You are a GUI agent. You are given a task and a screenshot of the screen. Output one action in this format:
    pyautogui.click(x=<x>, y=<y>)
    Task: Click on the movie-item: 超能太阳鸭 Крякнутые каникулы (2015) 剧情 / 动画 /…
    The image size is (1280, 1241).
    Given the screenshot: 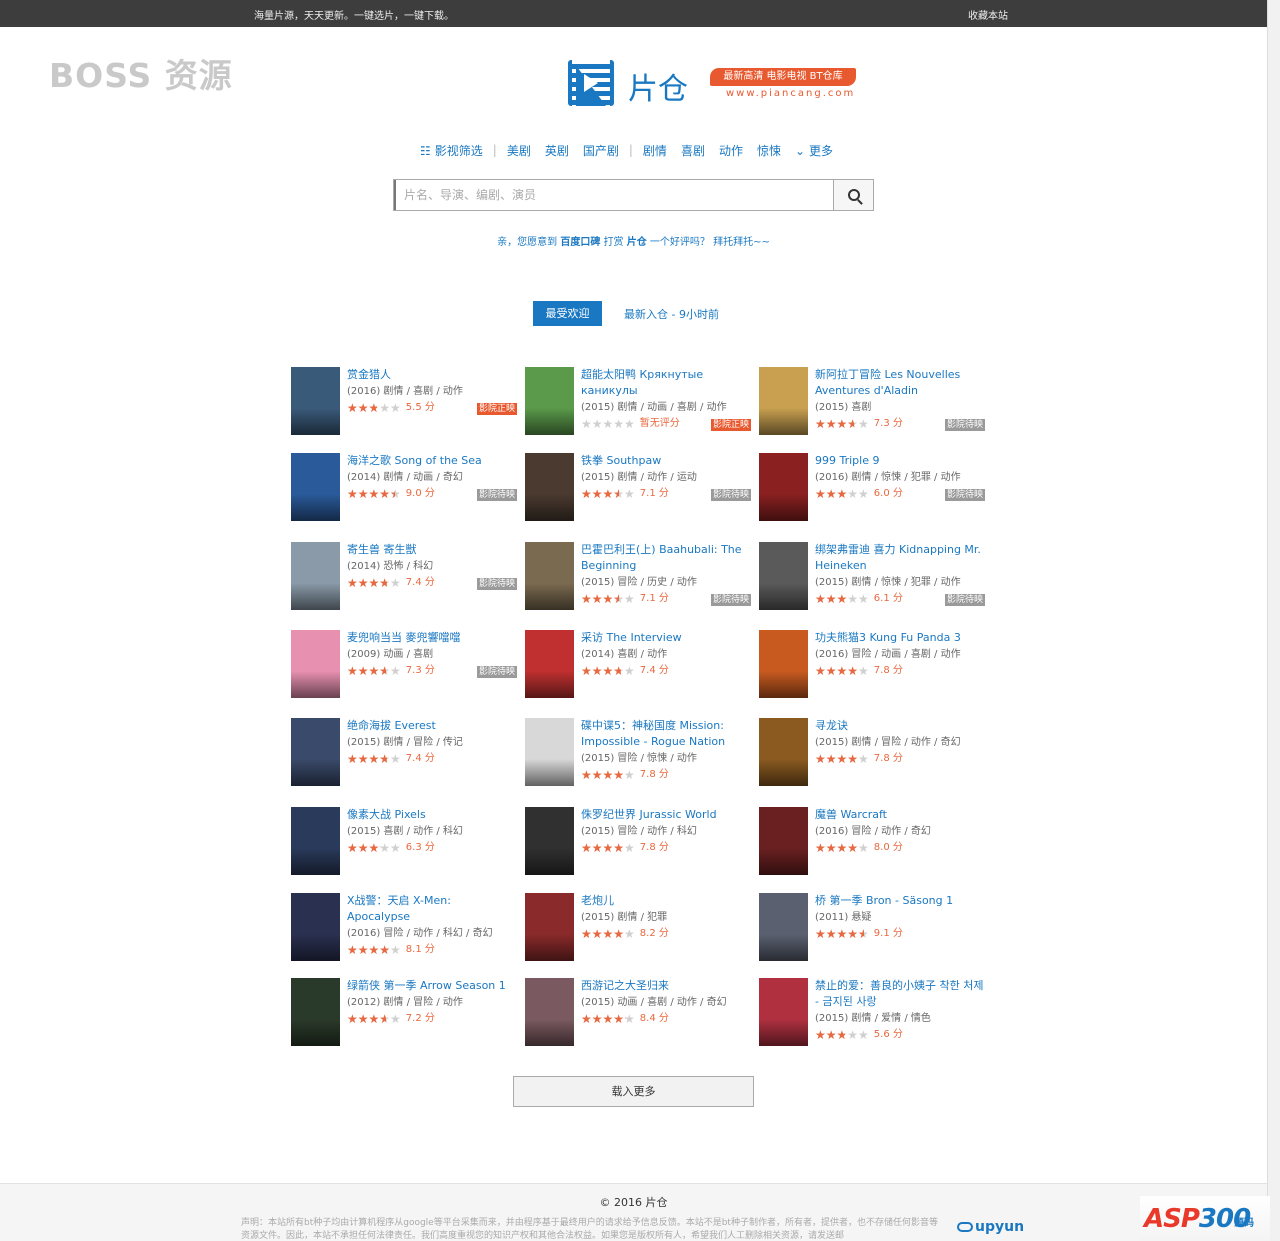 What is the action you would take?
    pyautogui.click(x=638, y=407)
    